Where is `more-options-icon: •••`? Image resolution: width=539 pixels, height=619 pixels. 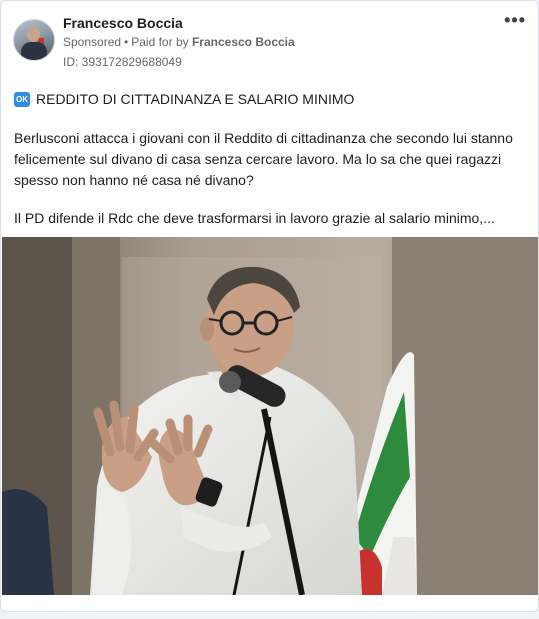
more-options-icon: ••• is located at coordinates (515, 20).